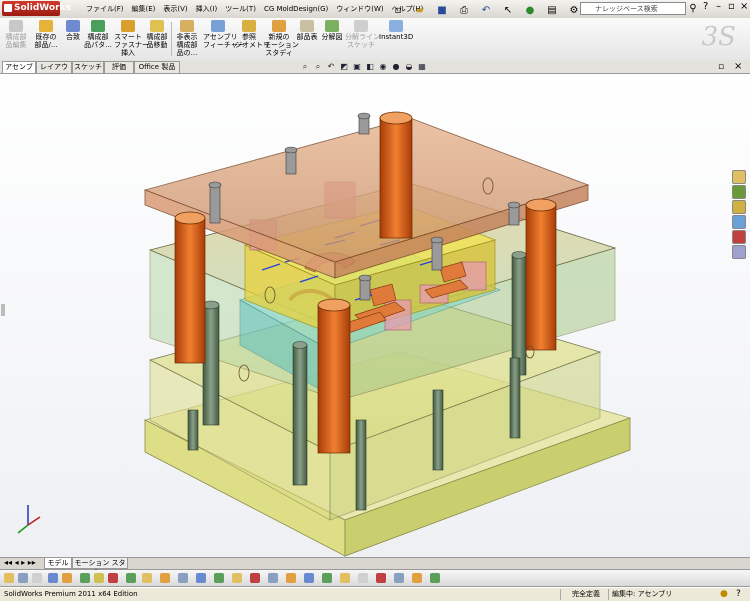 The width and height of the screenshot is (750, 601). Describe the element at coordinates (739, 192) in the screenshot. I see `design-library-icon` at that location.